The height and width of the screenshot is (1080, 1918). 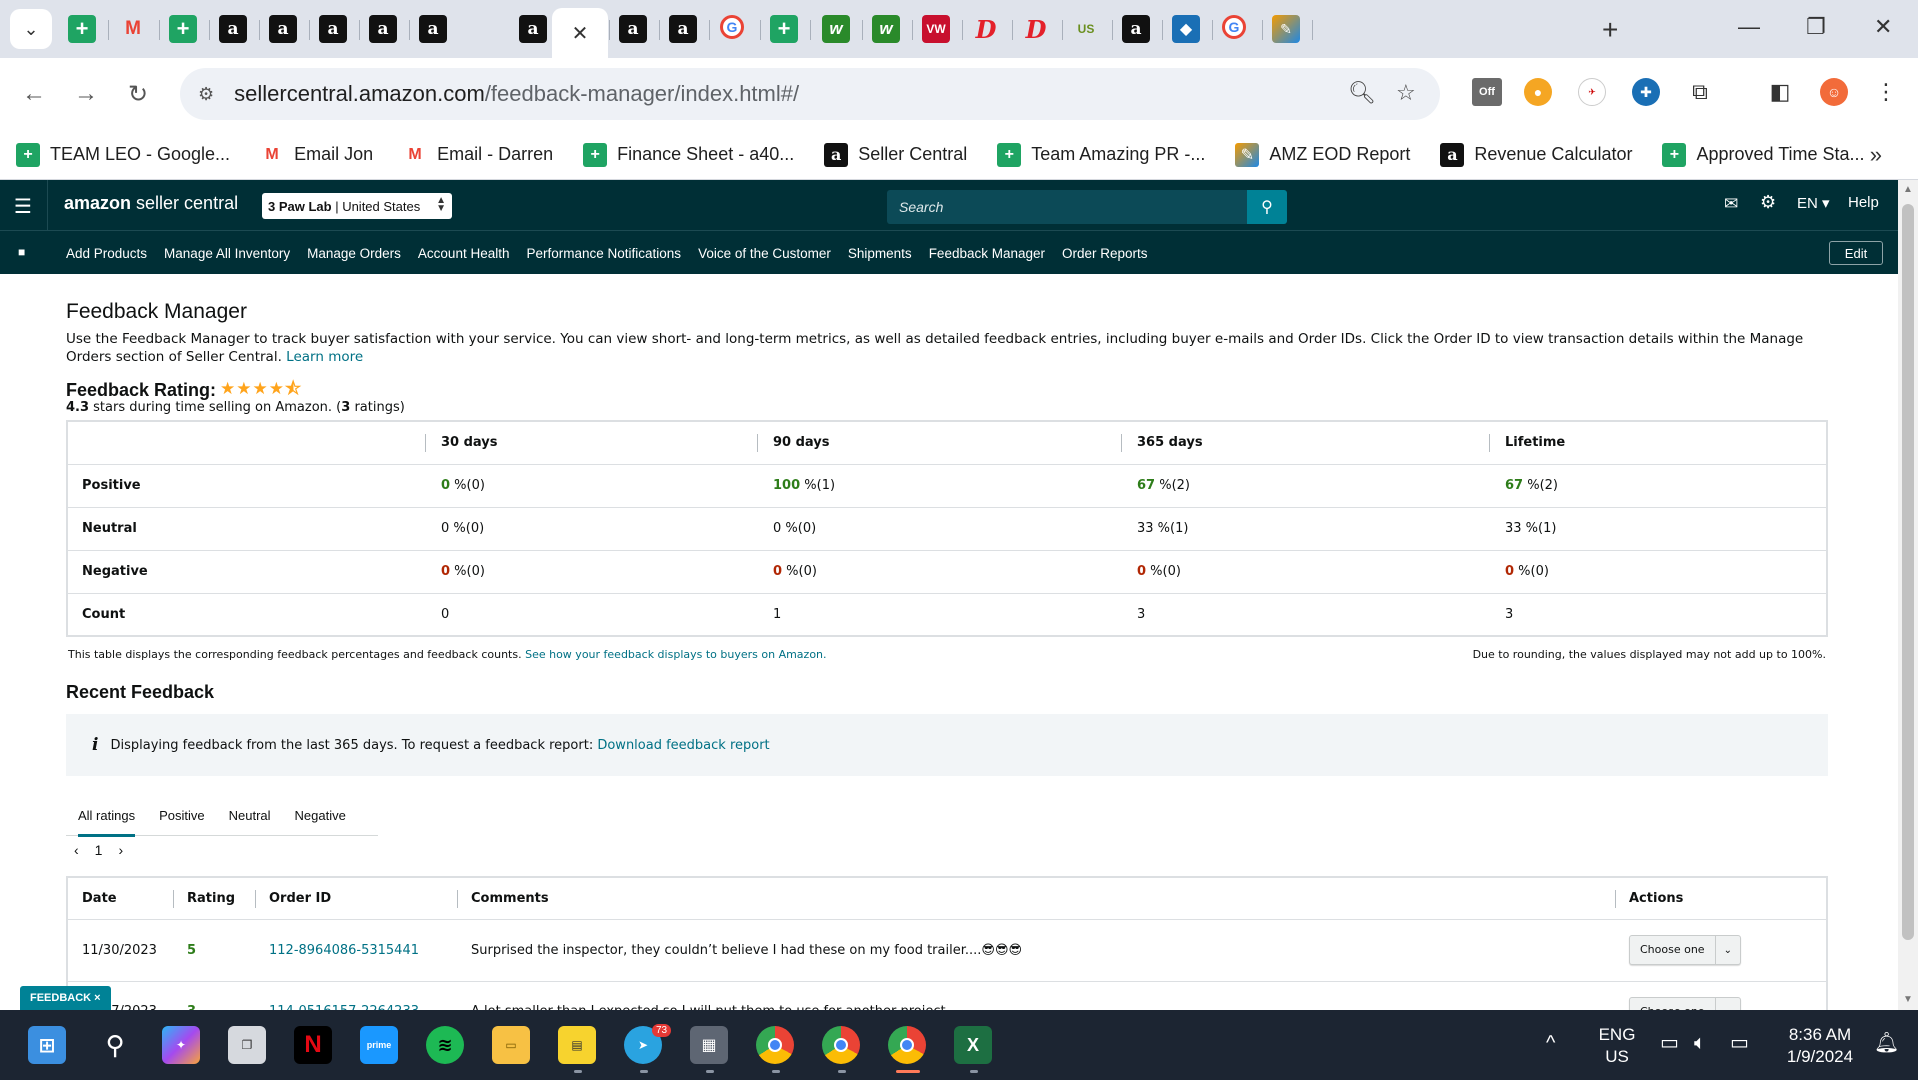 What do you see at coordinates (1883, 27) in the screenshot?
I see `close-window-button: ✕` at bounding box center [1883, 27].